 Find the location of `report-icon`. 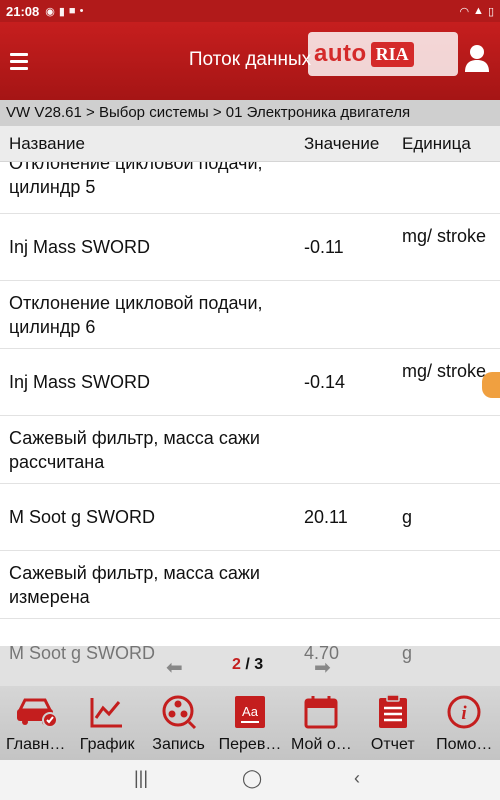

report-icon is located at coordinates (392, 711).